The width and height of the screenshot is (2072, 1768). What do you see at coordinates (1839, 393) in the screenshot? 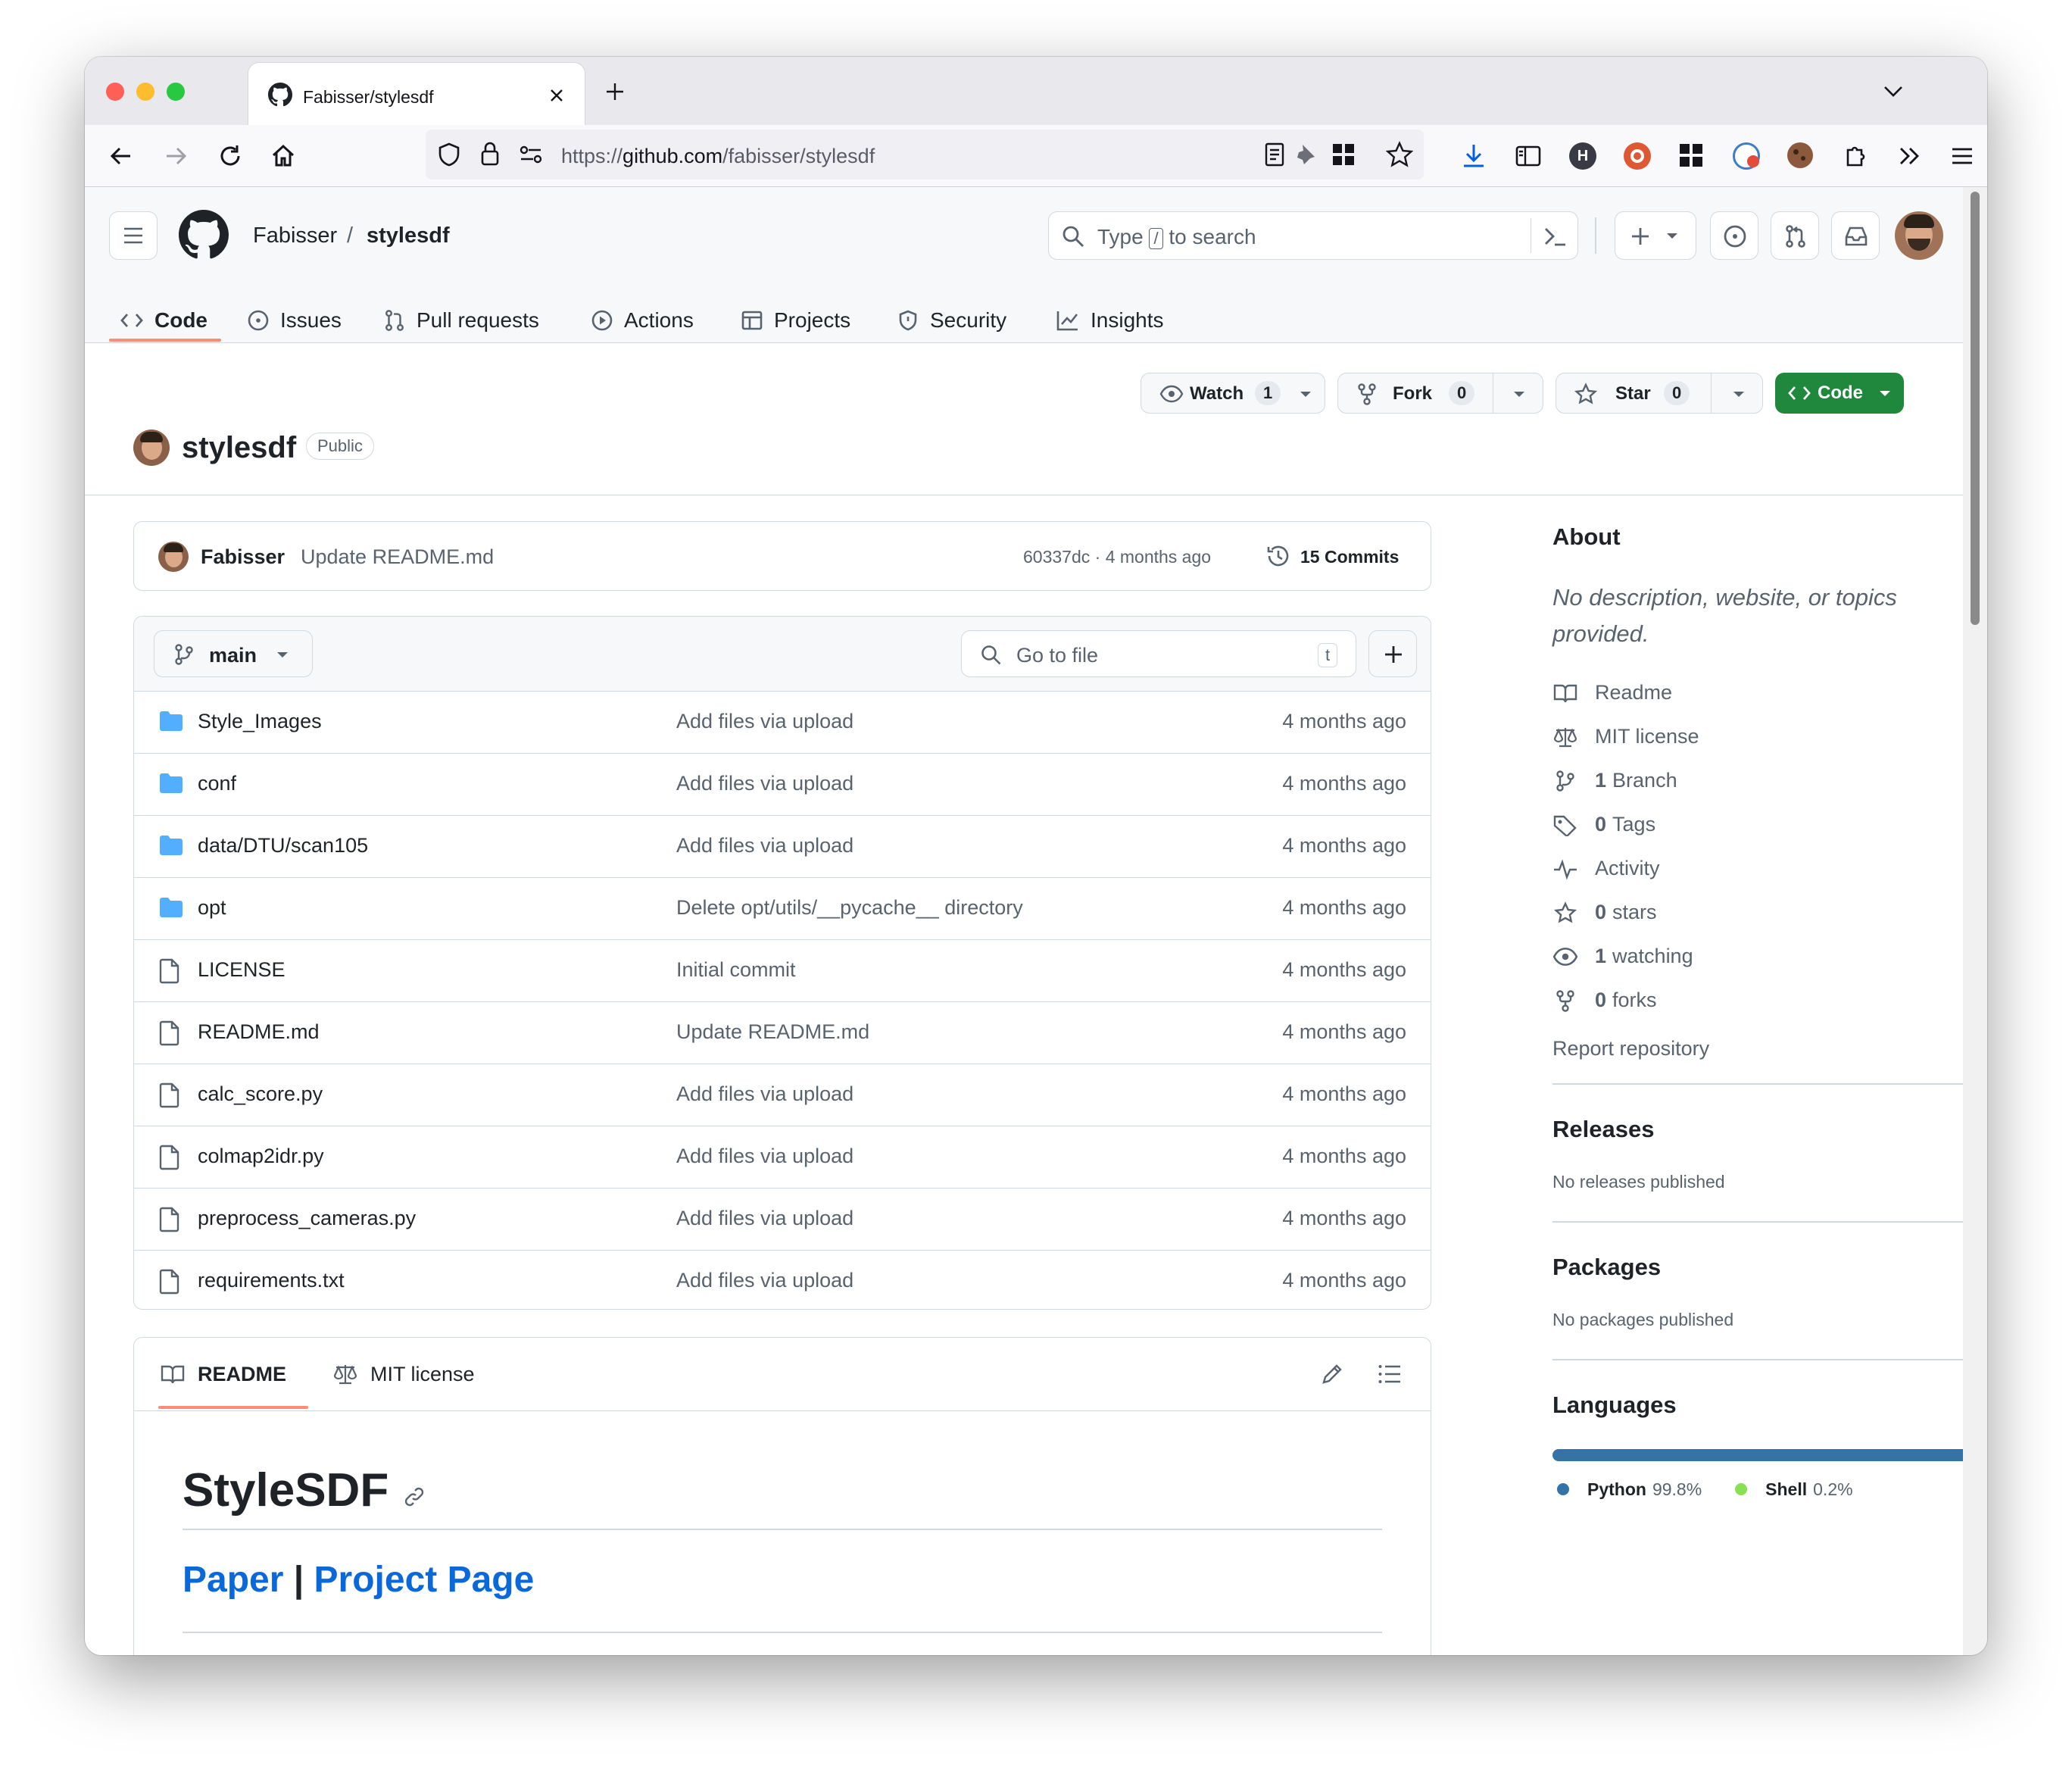
I see `code-dropdown-button: Code` at bounding box center [1839, 393].